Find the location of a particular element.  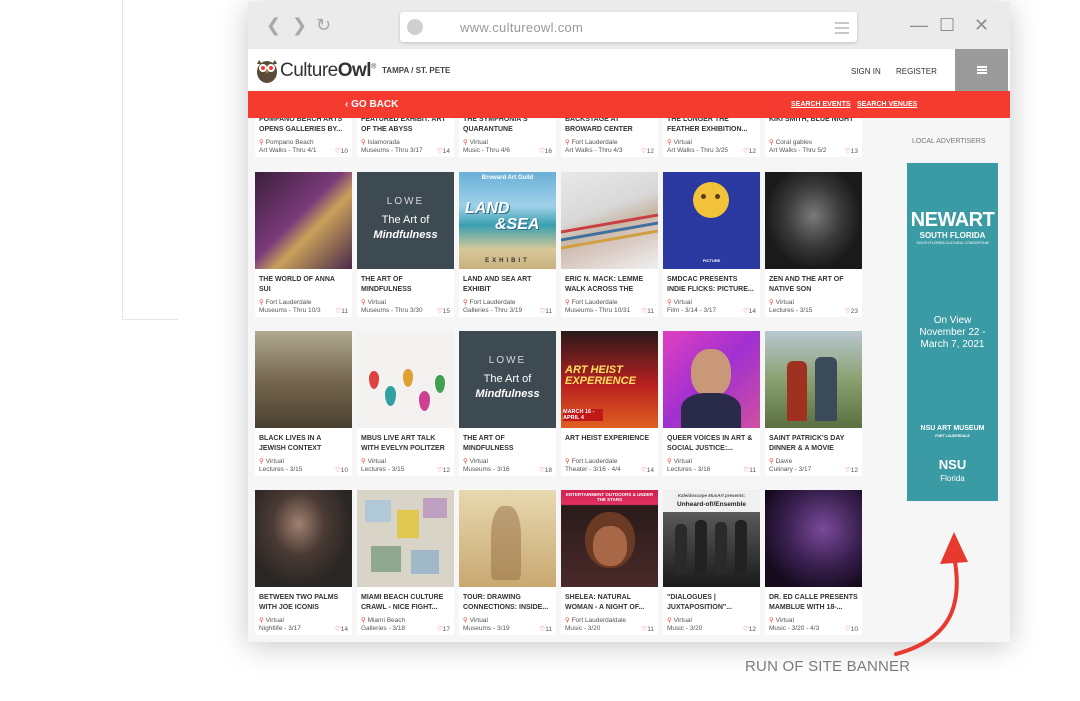

back-icon: ❮ is located at coordinates (273, 25).